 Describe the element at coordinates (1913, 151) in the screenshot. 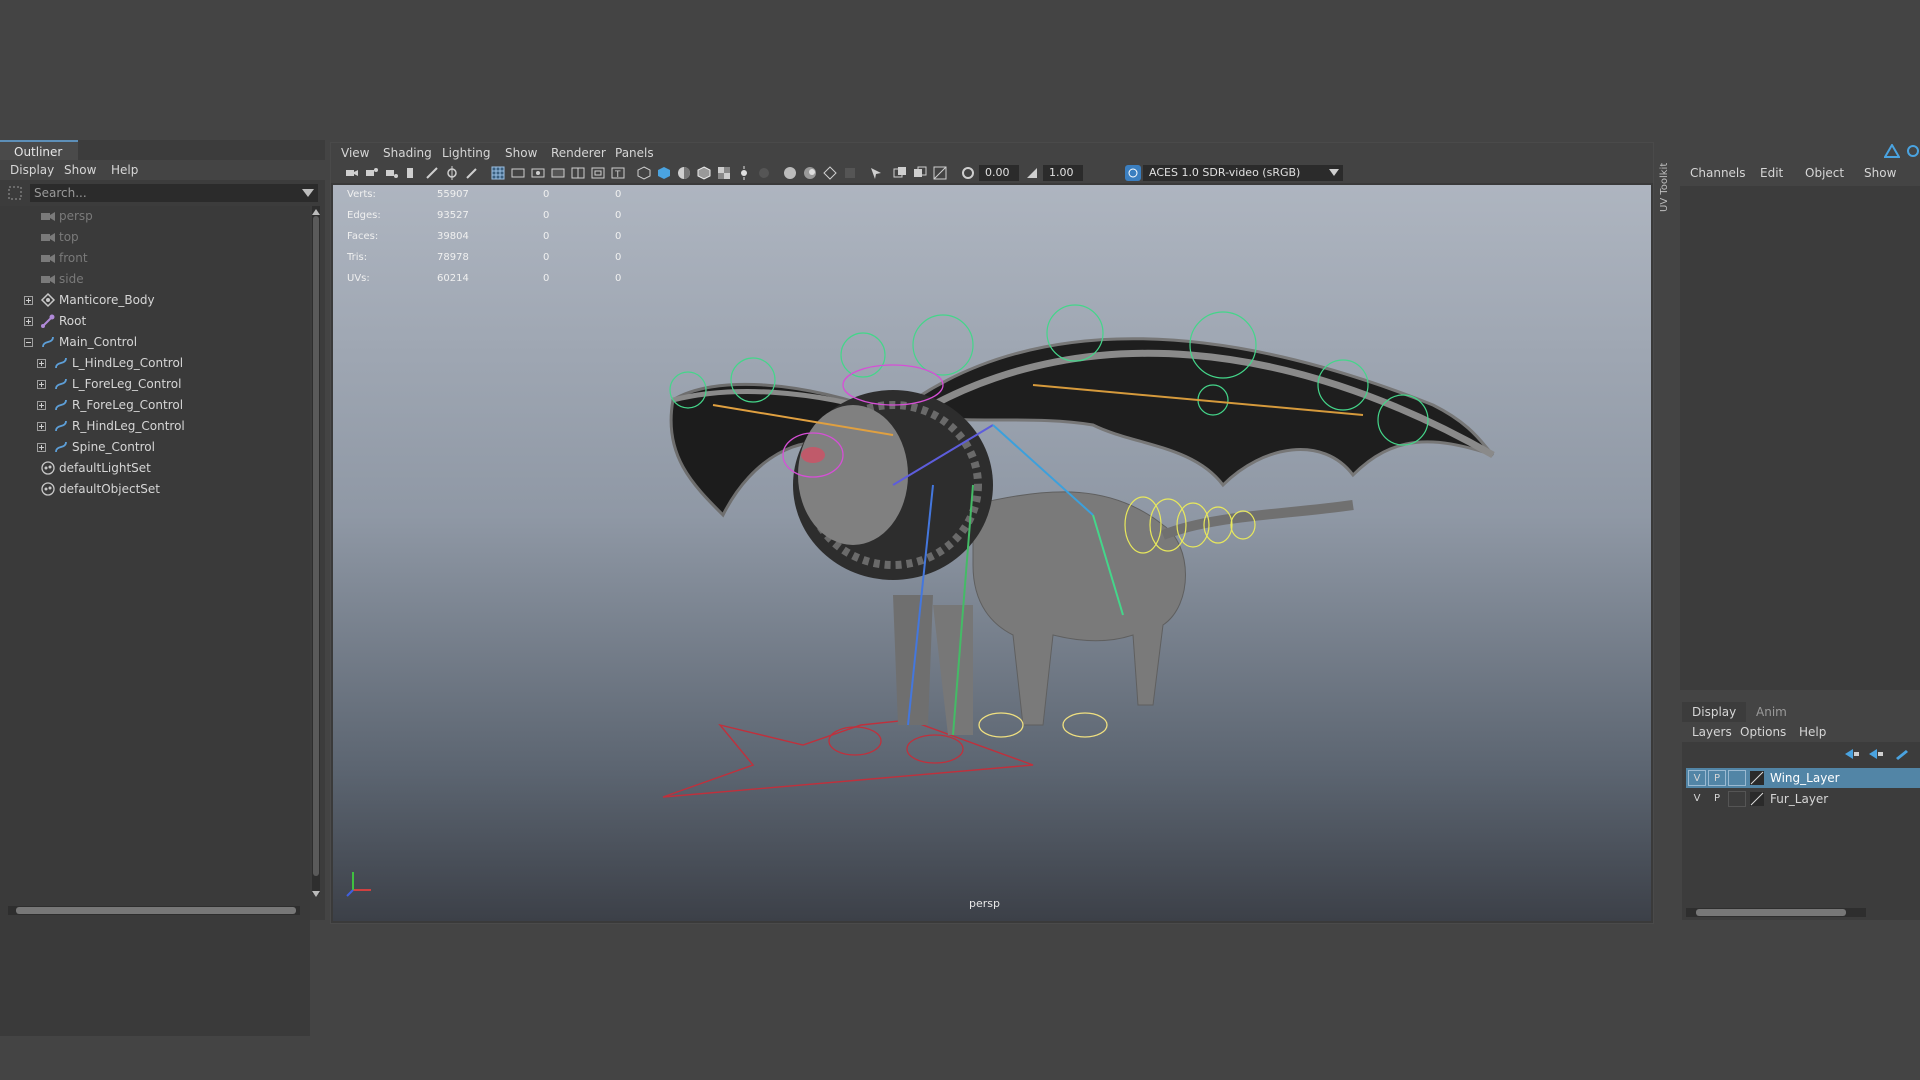

I see `attribute-editor-icon` at that location.